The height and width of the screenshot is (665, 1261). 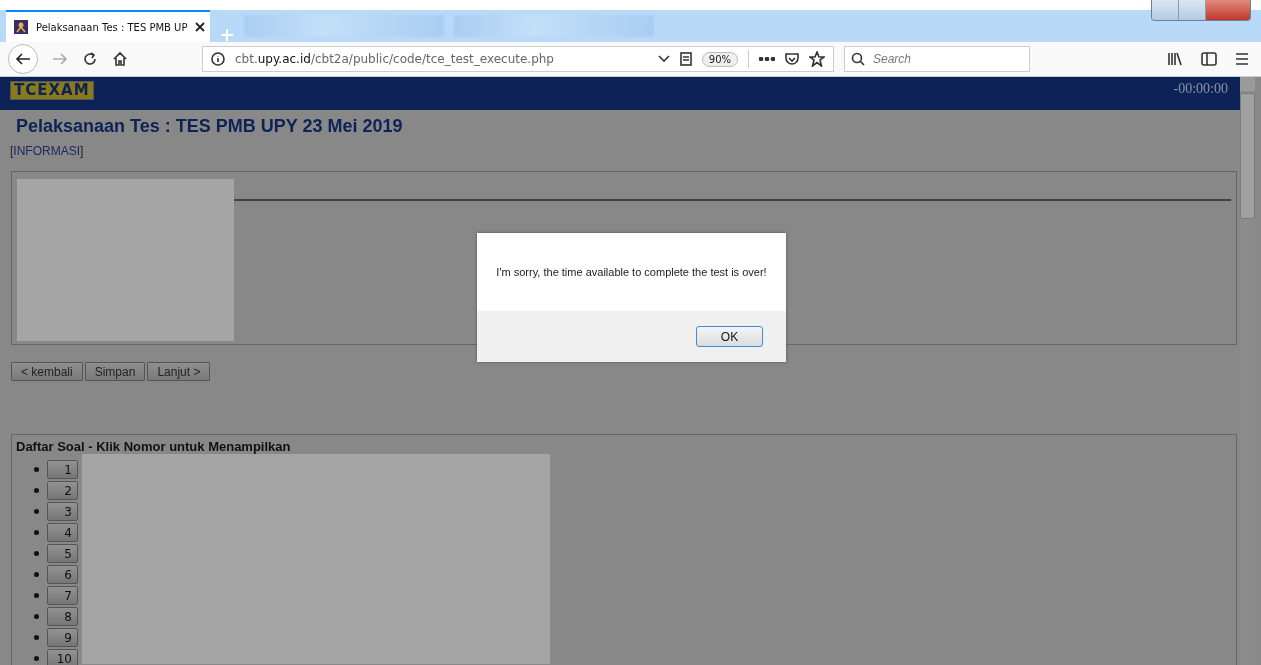 What do you see at coordinates (200, 27) in the screenshot?
I see `close-icon` at bounding box center [200, 27].